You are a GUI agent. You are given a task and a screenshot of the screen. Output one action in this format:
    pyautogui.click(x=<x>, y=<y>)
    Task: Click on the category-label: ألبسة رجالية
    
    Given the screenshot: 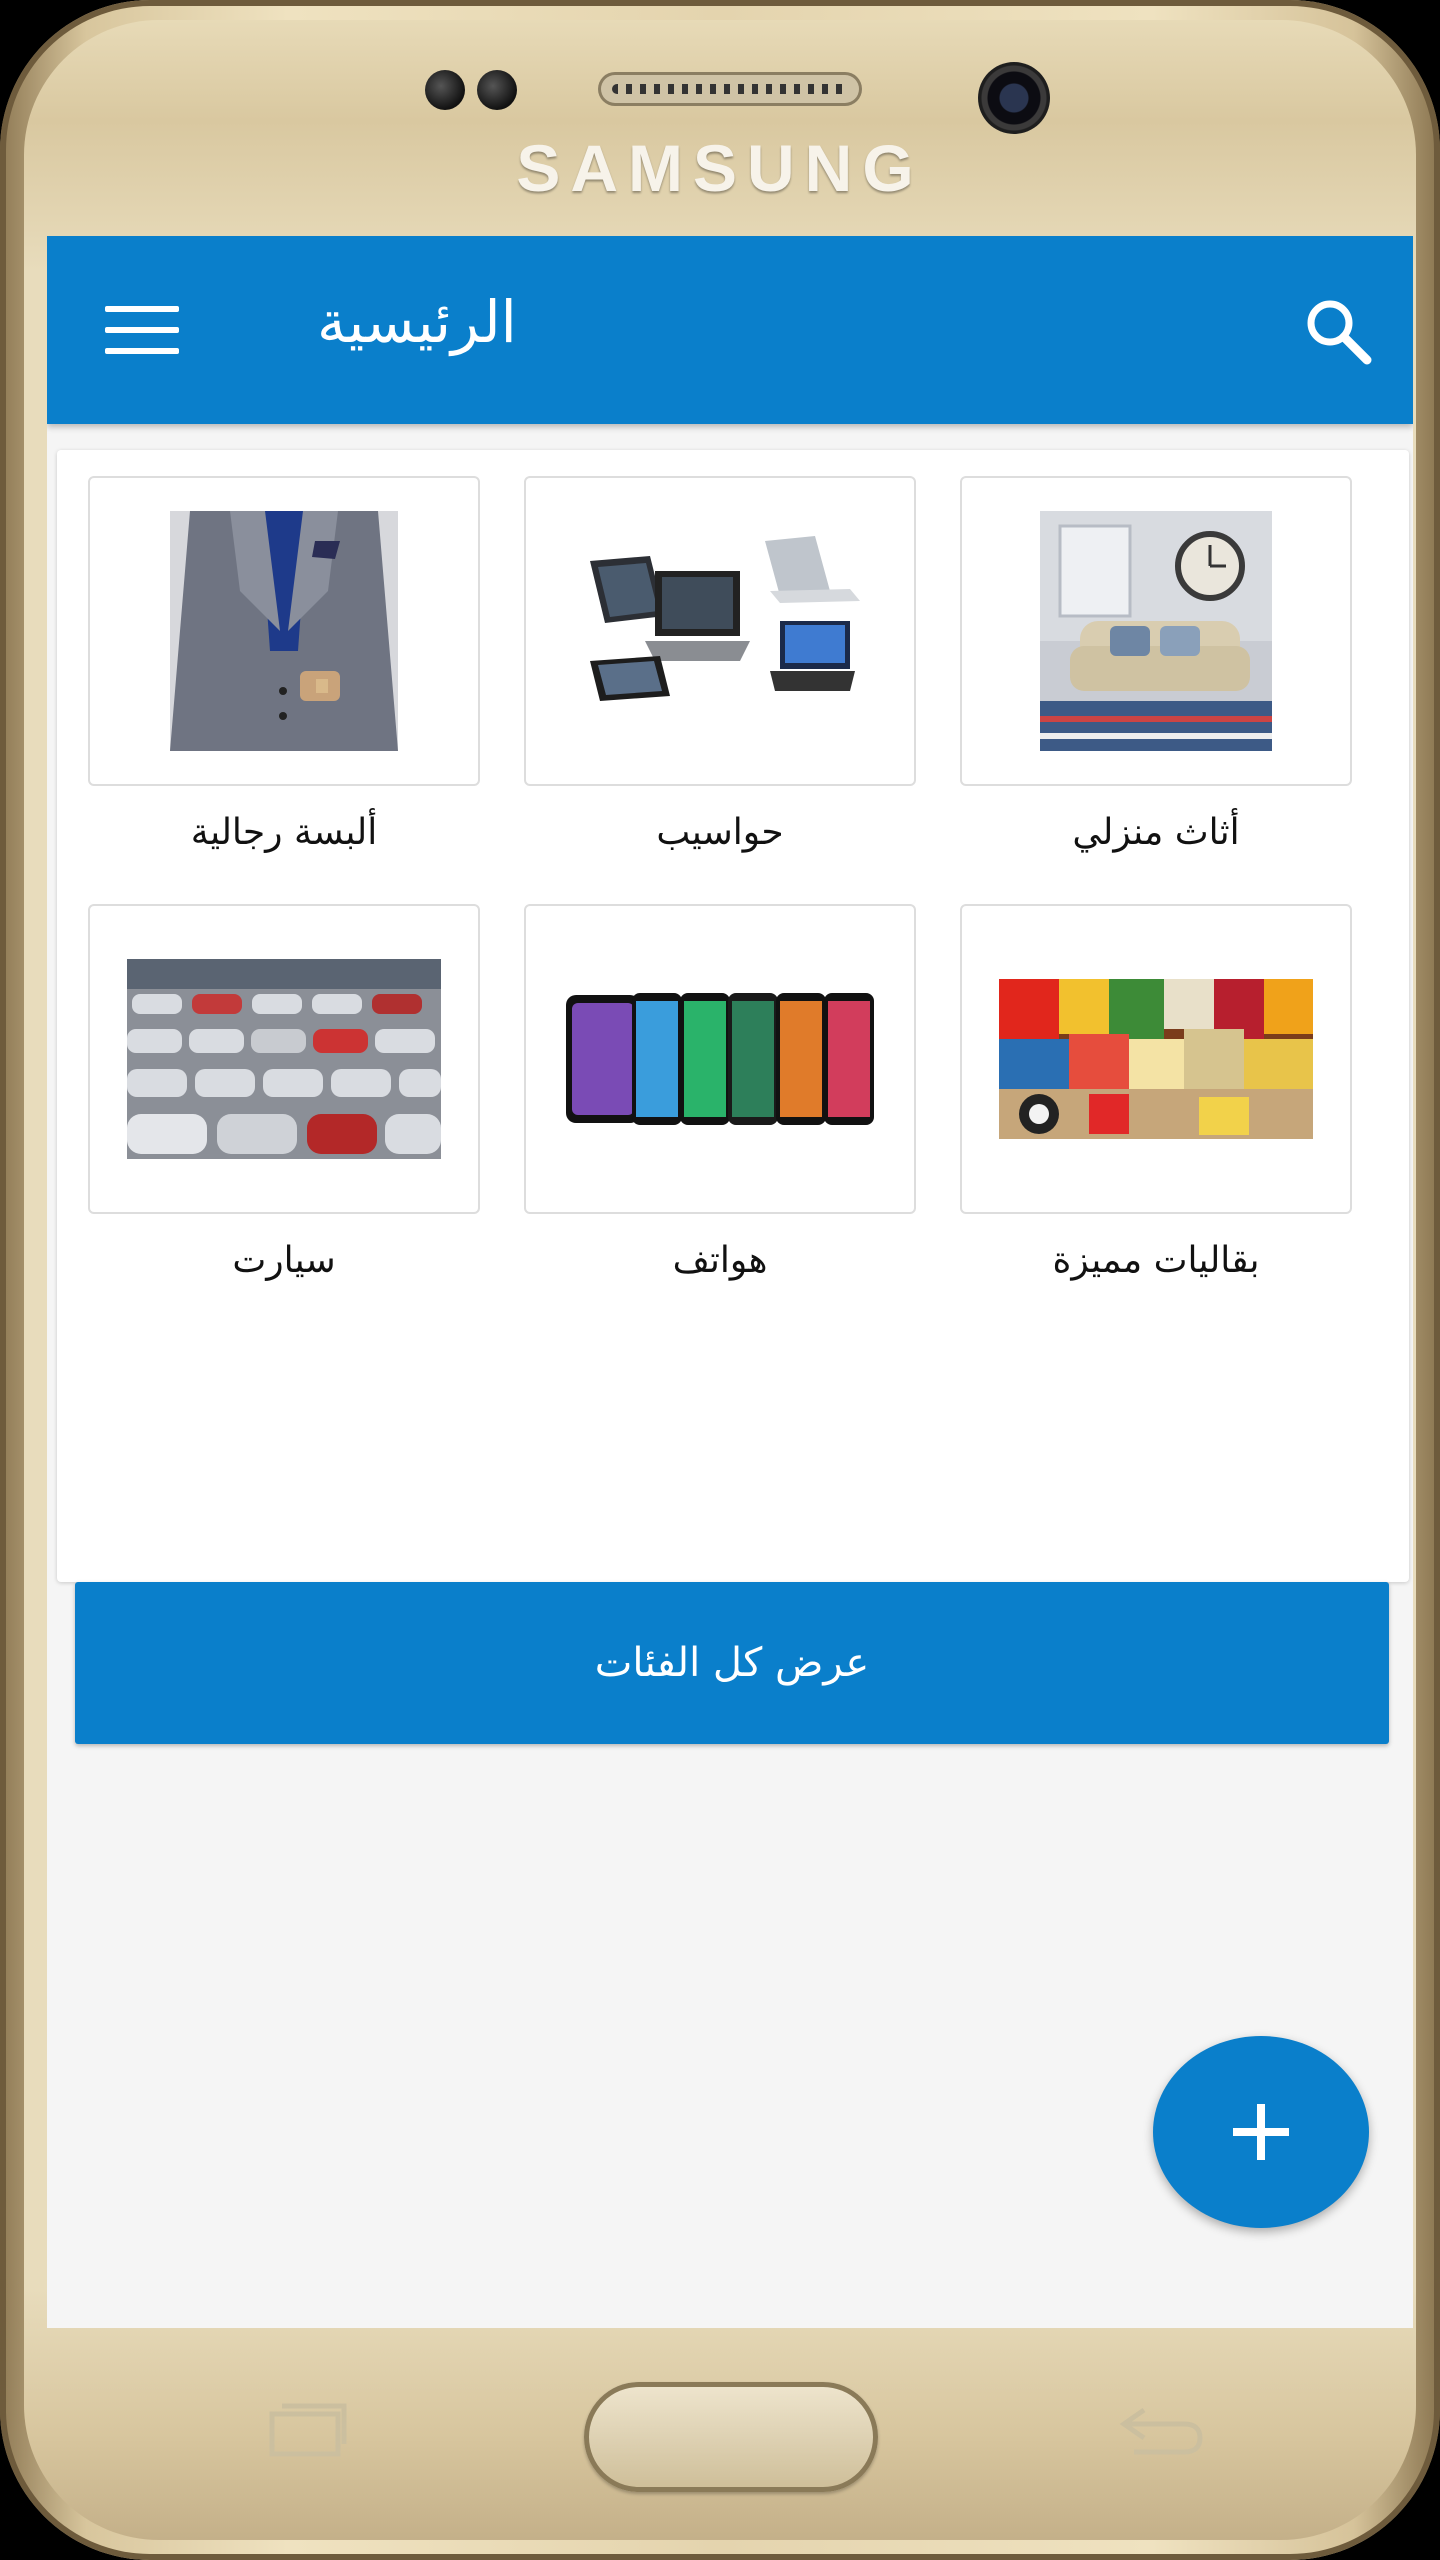 What is the action you would take?
    pyautogui.click(x=284, y=832)
    